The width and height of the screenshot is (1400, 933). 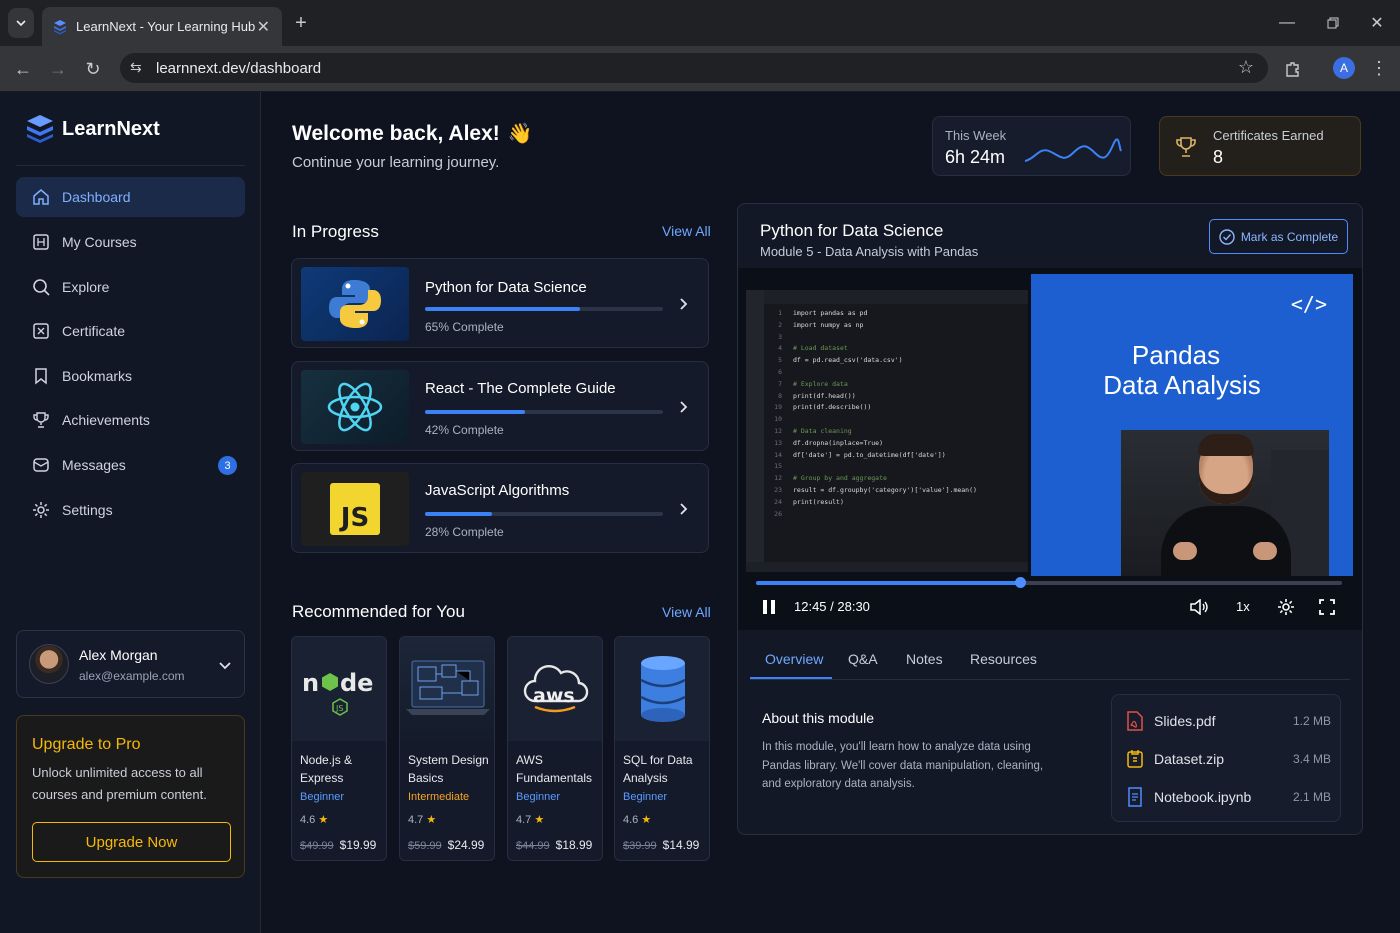 I want to click on volume-button, so click(x=1199, y=609).